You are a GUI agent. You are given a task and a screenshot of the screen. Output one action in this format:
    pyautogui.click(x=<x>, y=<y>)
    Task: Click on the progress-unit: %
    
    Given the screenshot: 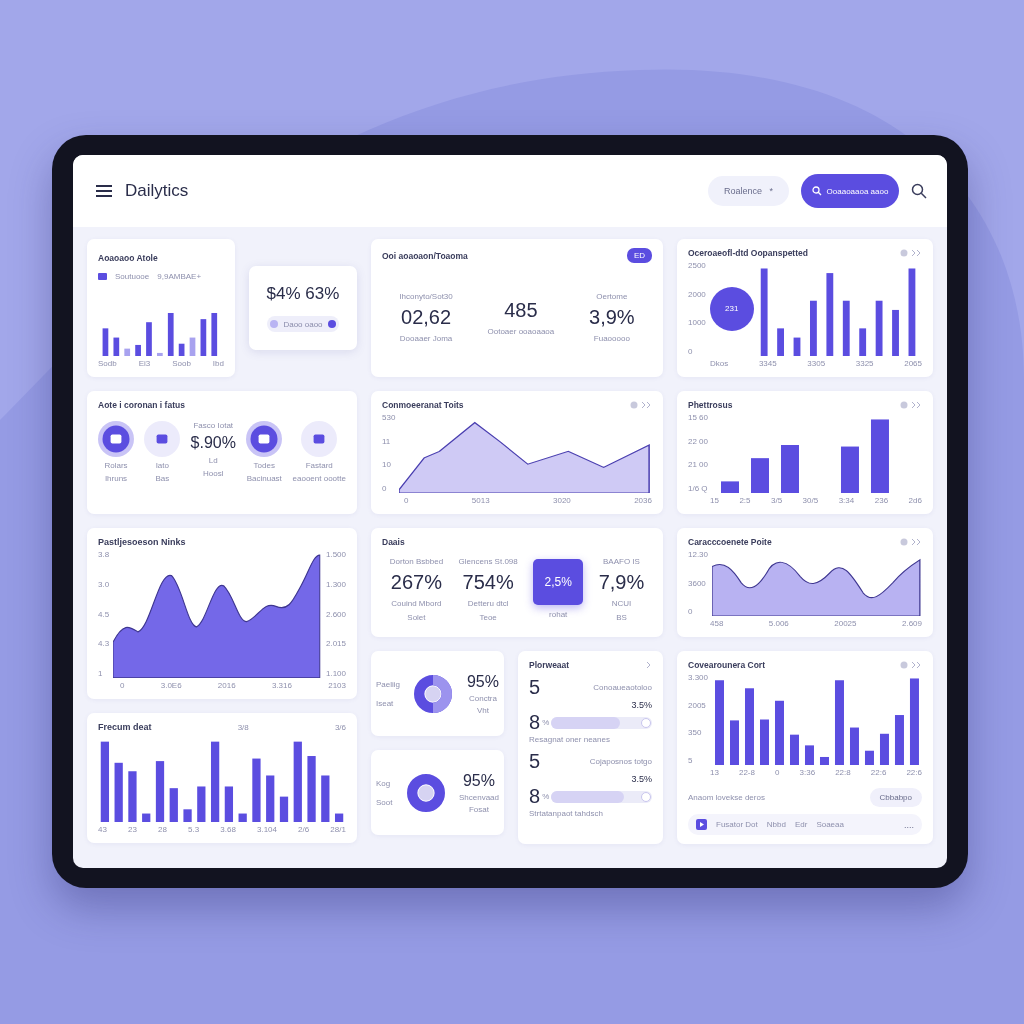 What is the action you would take?
    pyautogui.click(x=546, y=796)
    